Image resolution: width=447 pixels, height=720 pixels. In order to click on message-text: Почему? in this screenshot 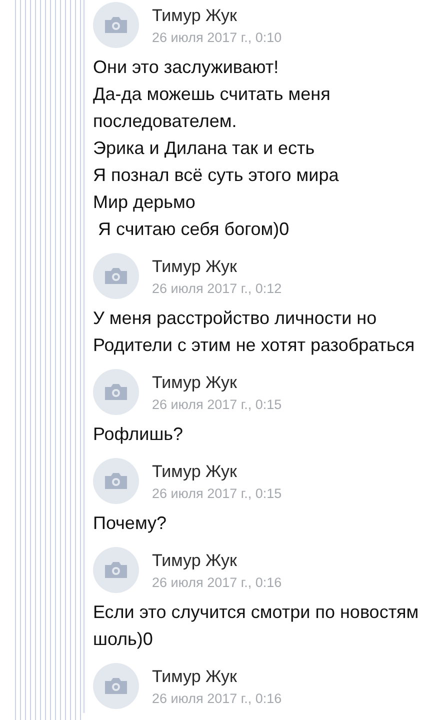, I will do `click(130, 523)`.